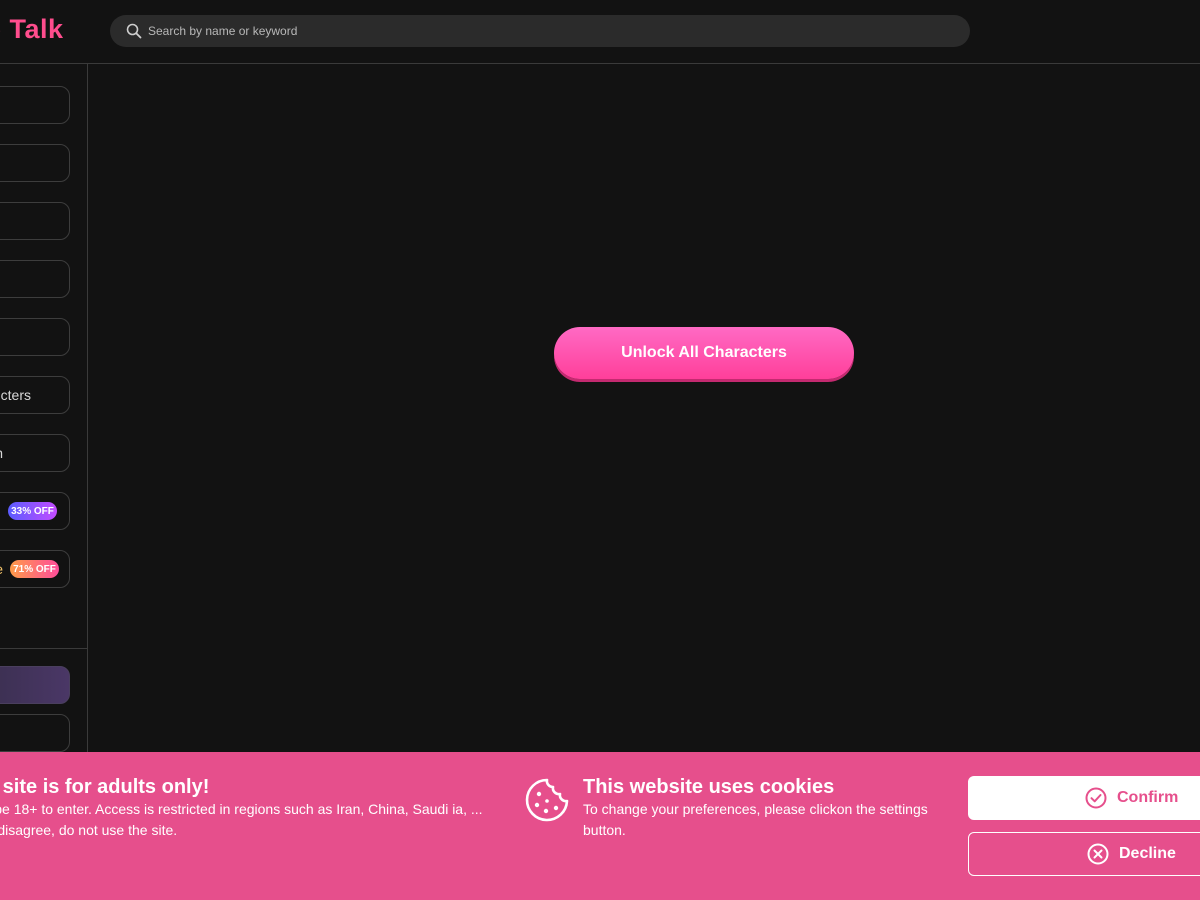 The width and height of the screenshot is (1200, 900). I want to click on sidebar-item-characters: cters, so click(35, 395).